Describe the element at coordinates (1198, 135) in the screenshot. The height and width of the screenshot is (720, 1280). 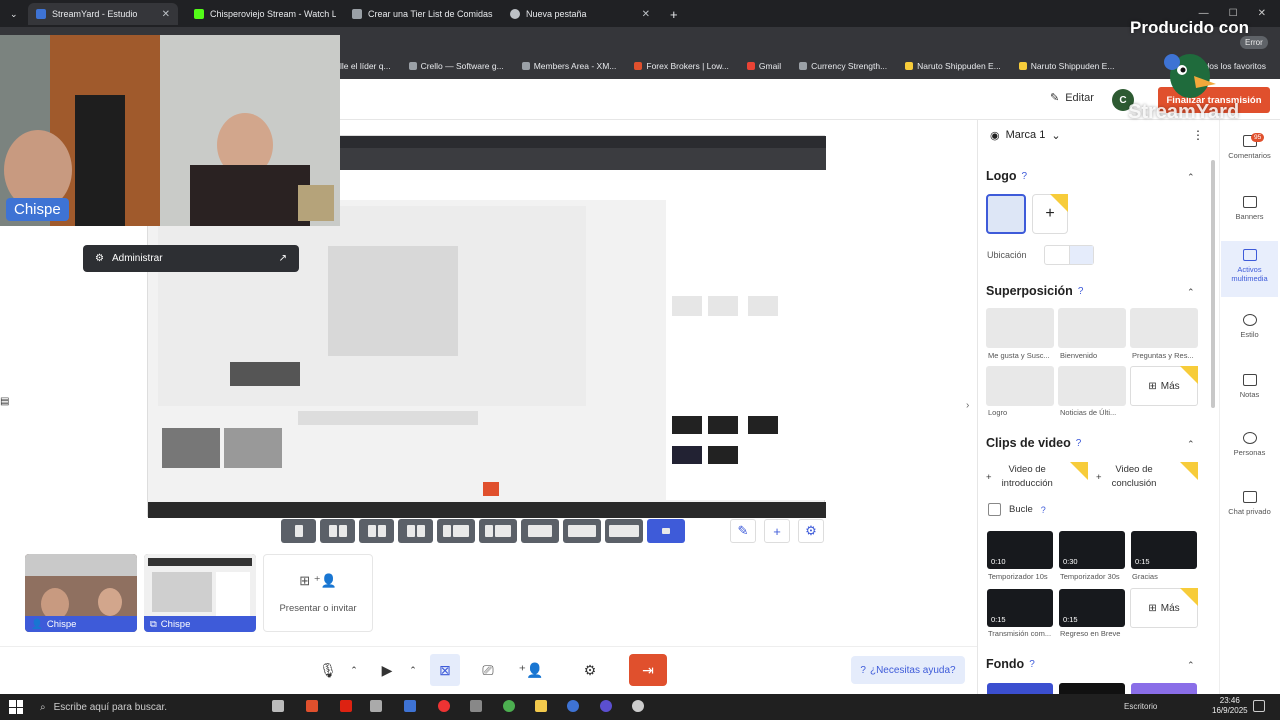
I see `more-options-icon: ⋮` at that location.